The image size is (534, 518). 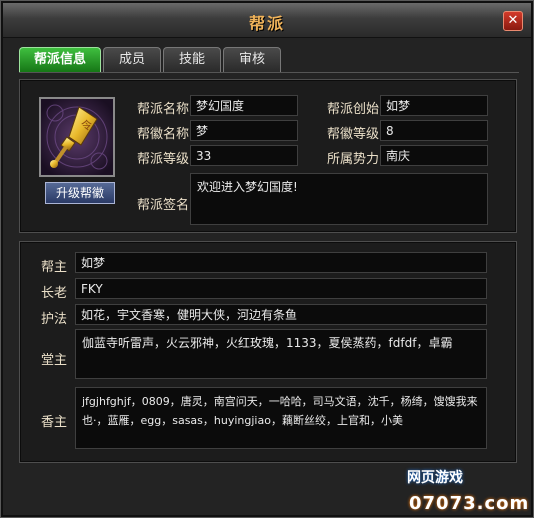 I want to click on close-button: ✕, so click(x=513, y=21).